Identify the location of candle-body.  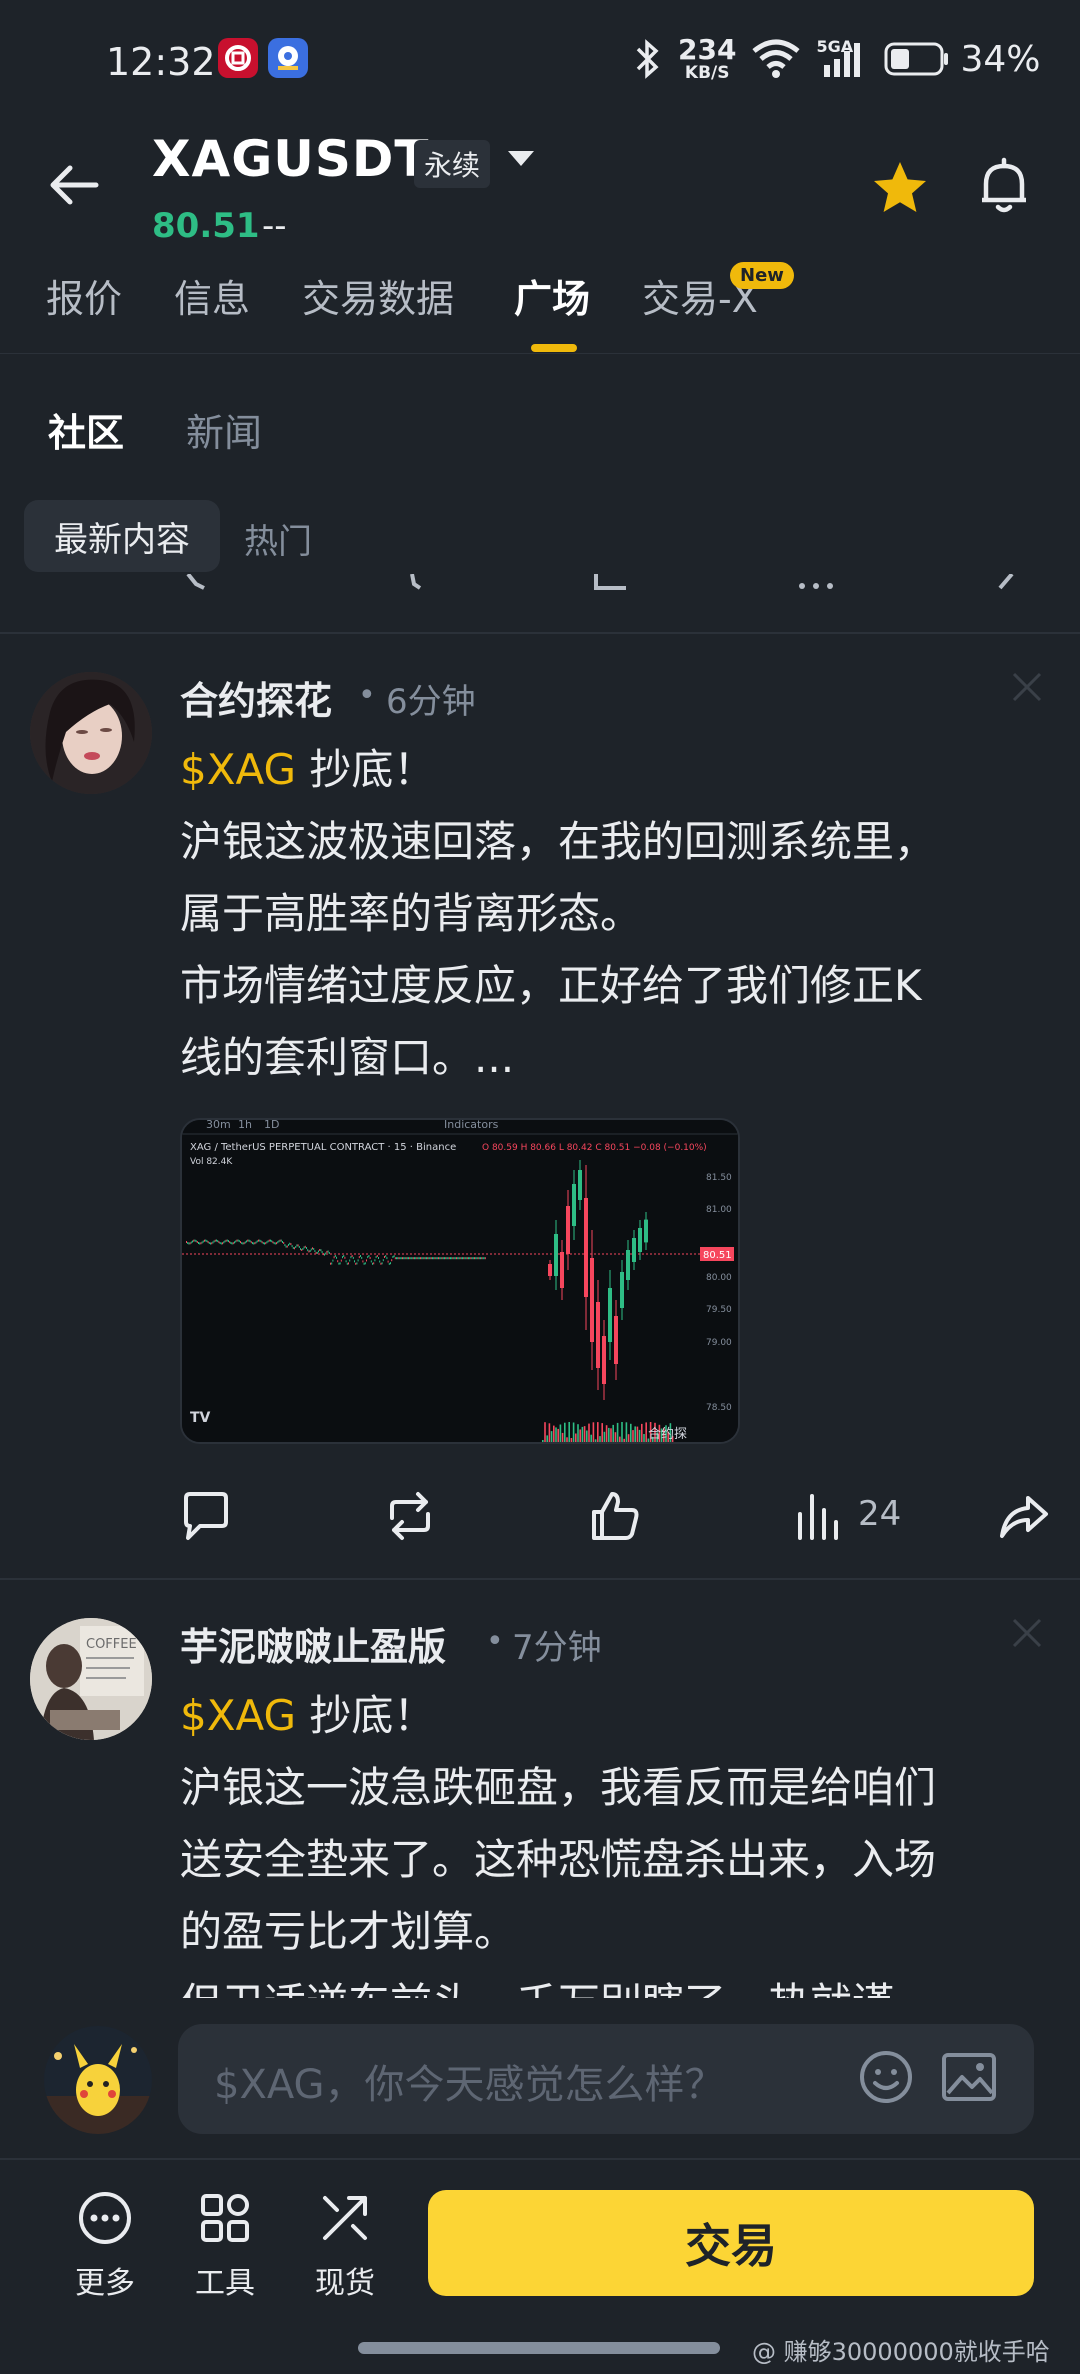
(550, 1270).